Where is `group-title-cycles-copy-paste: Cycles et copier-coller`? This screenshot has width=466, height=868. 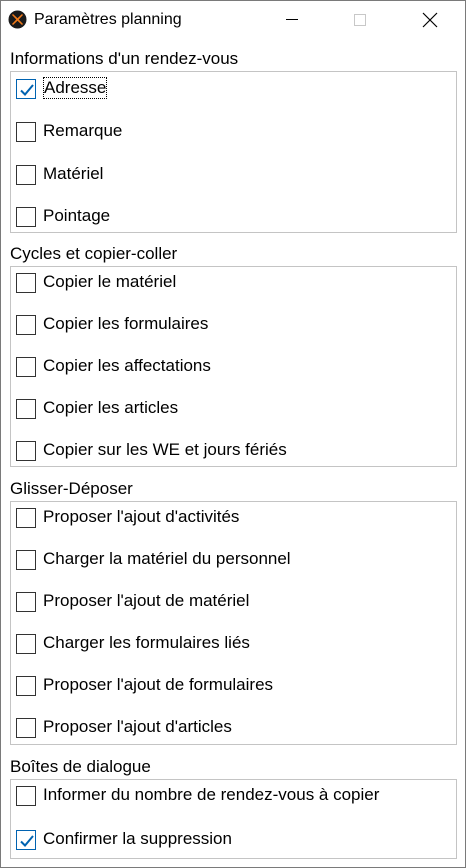
group-title-cycles-copy-paste: Cycles et copier-coller is located at coordinates (94, 253).